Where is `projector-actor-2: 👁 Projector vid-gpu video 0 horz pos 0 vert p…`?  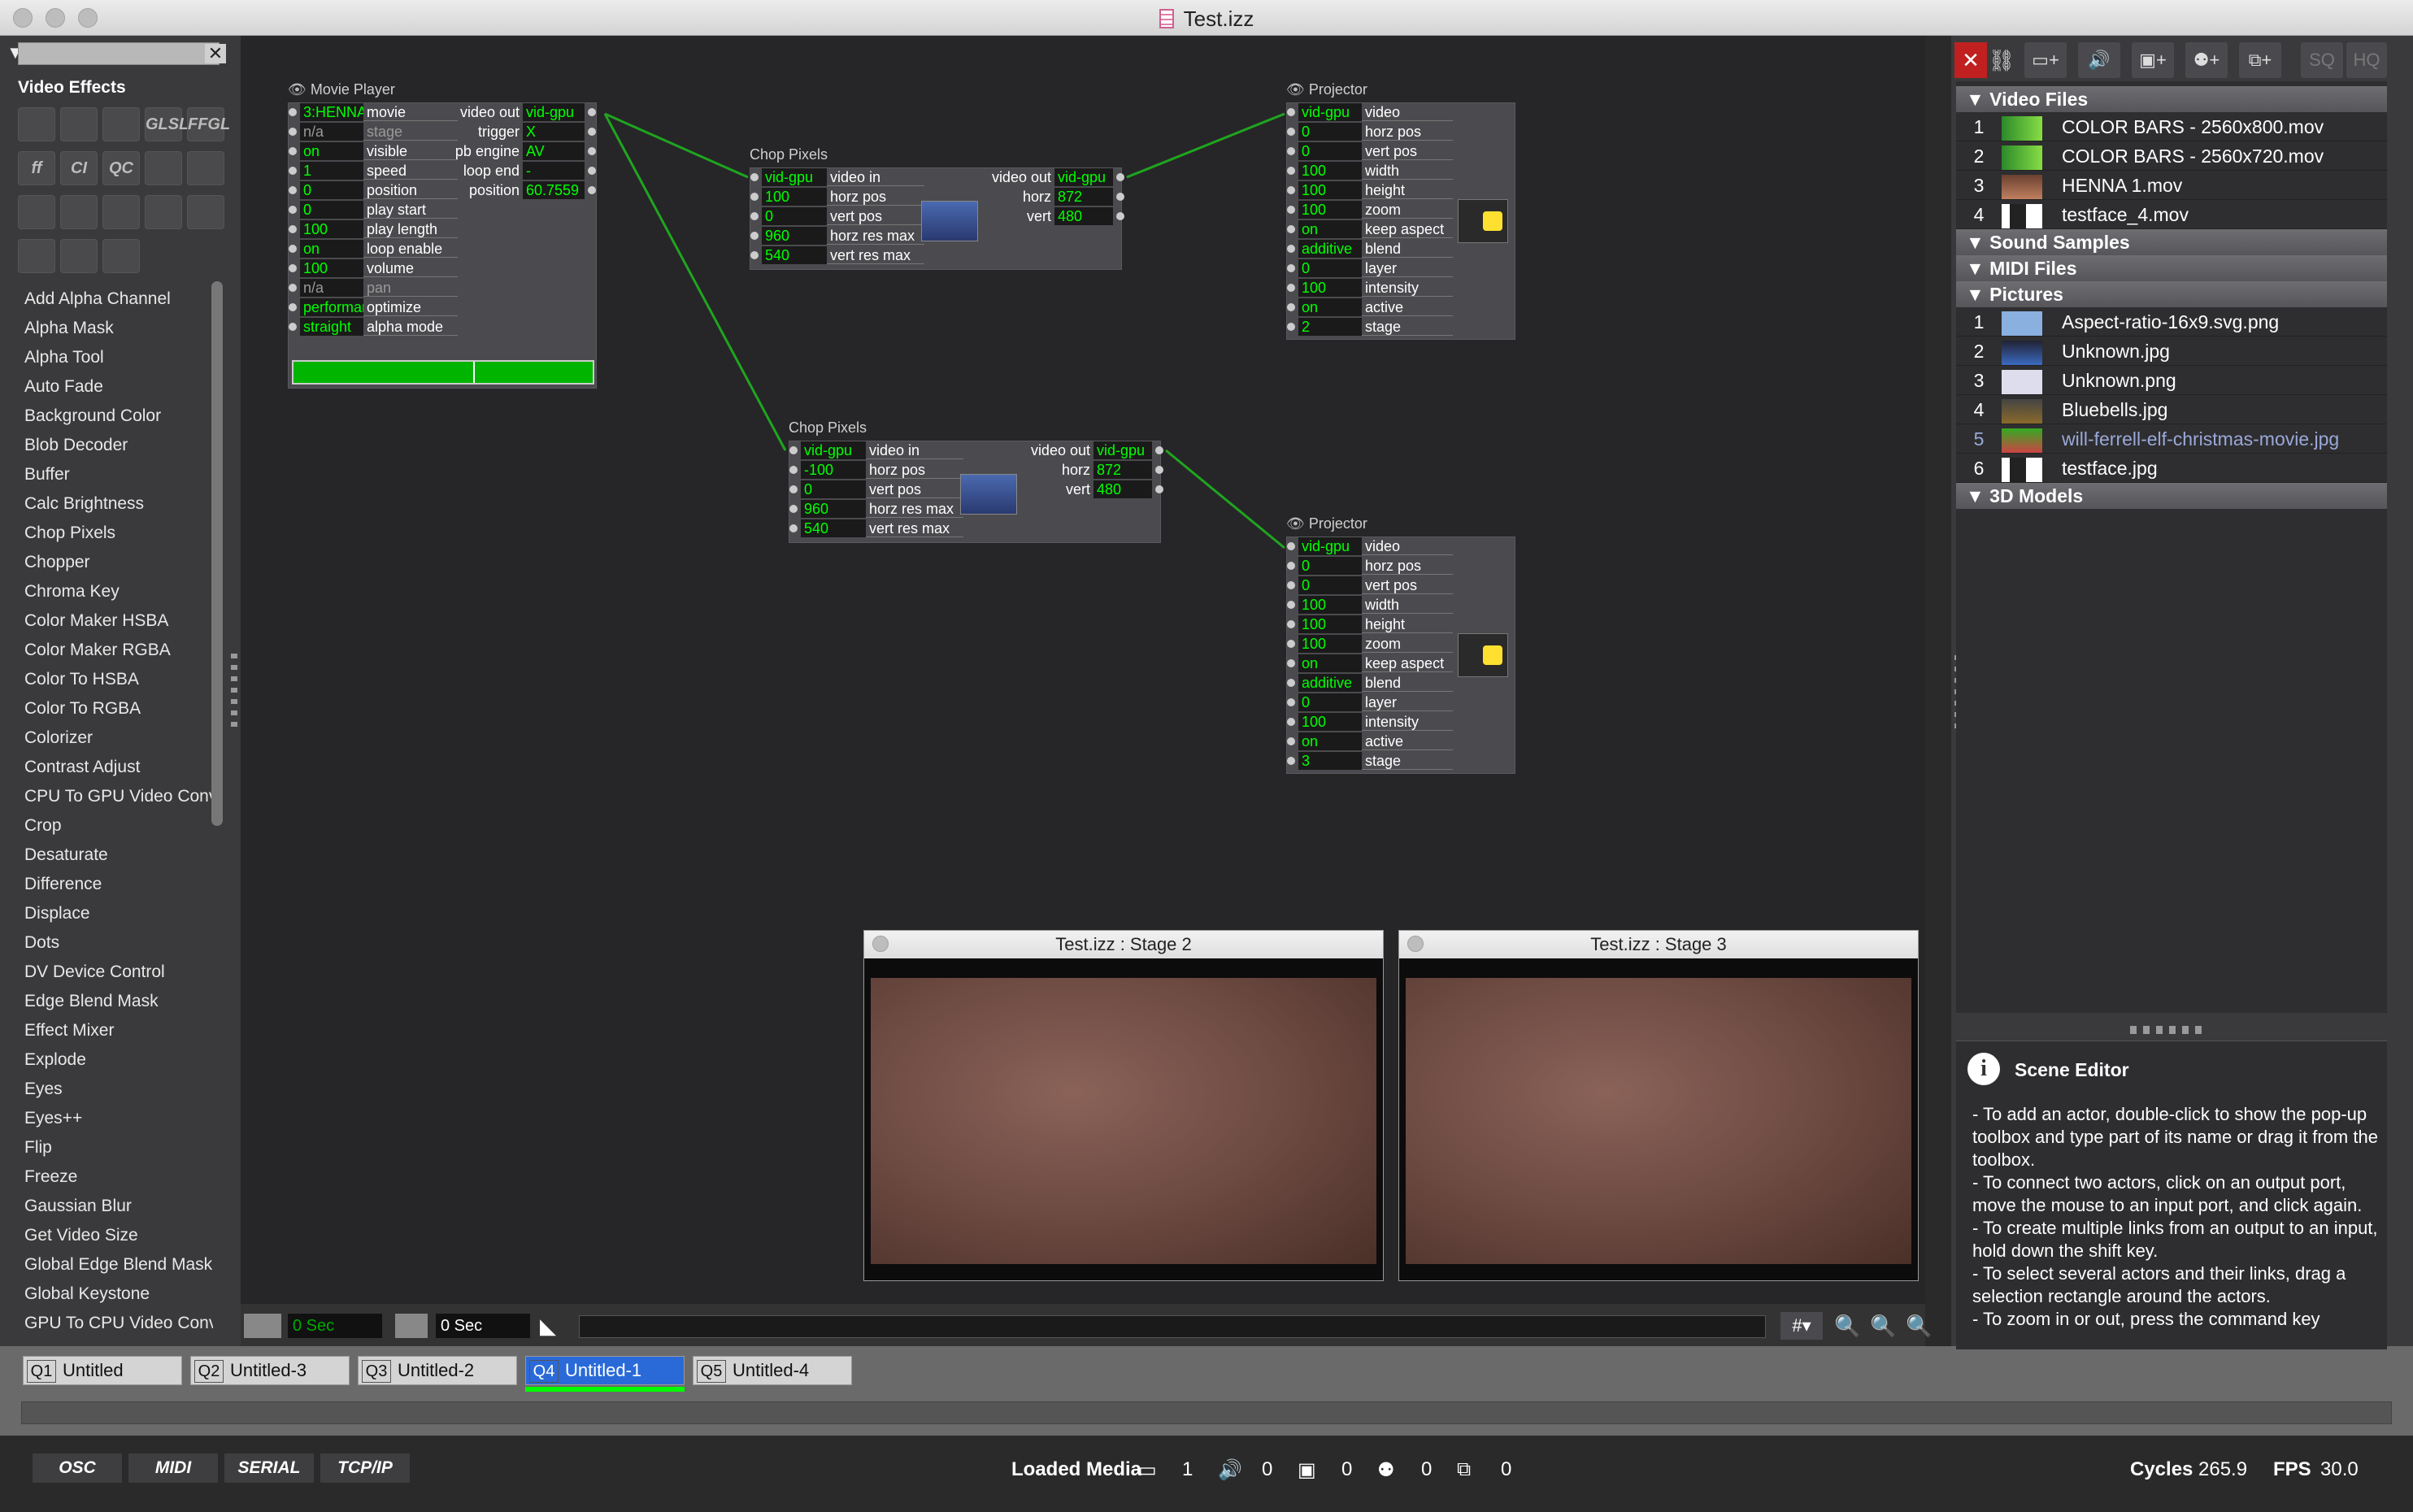 projector-actor-2: 👁 Projector vid-gpu video 0 horz pos 0 vert p… is located at coordinates (1400, 644).